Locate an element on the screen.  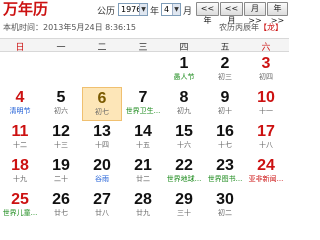
day-cell: 26 廿七 is located at coordinates (61, 206).